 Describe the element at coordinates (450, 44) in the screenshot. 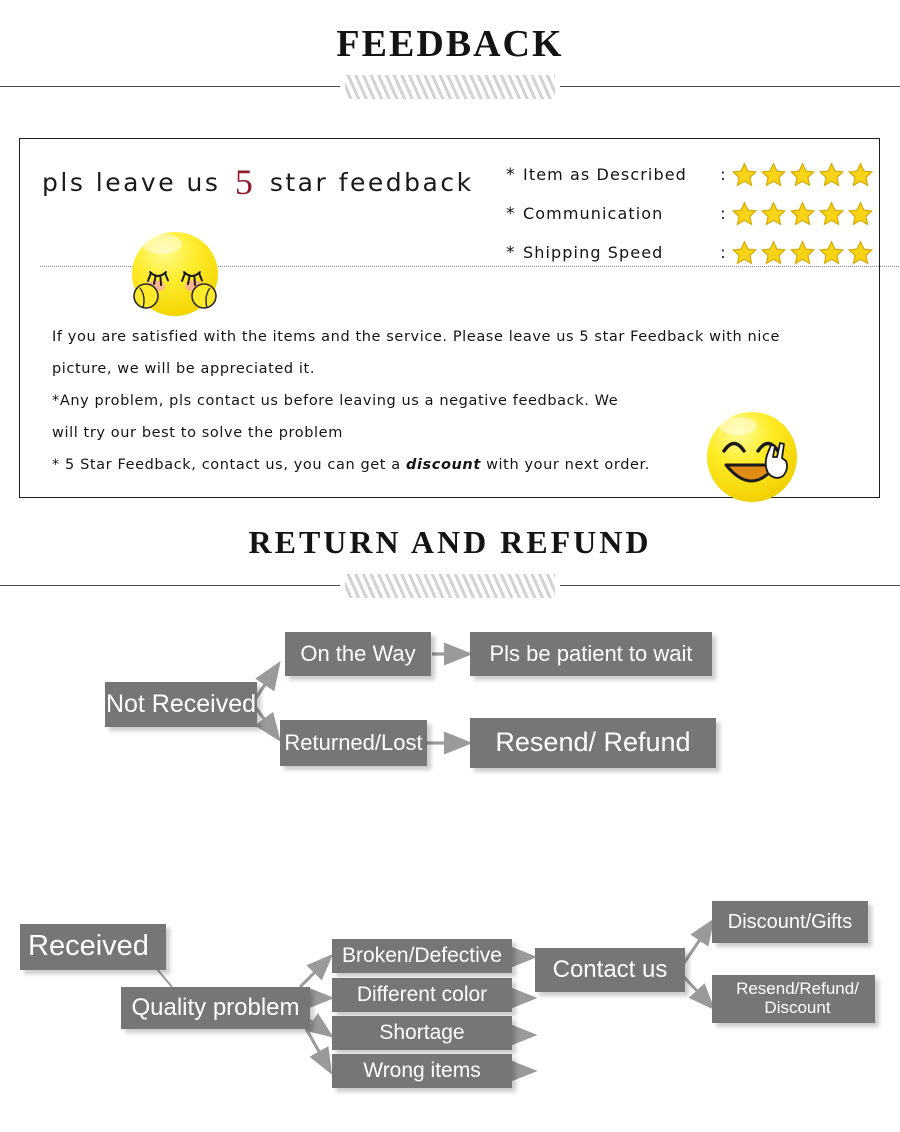

I see `page-title-feedback: FEEDBACK` at that location.